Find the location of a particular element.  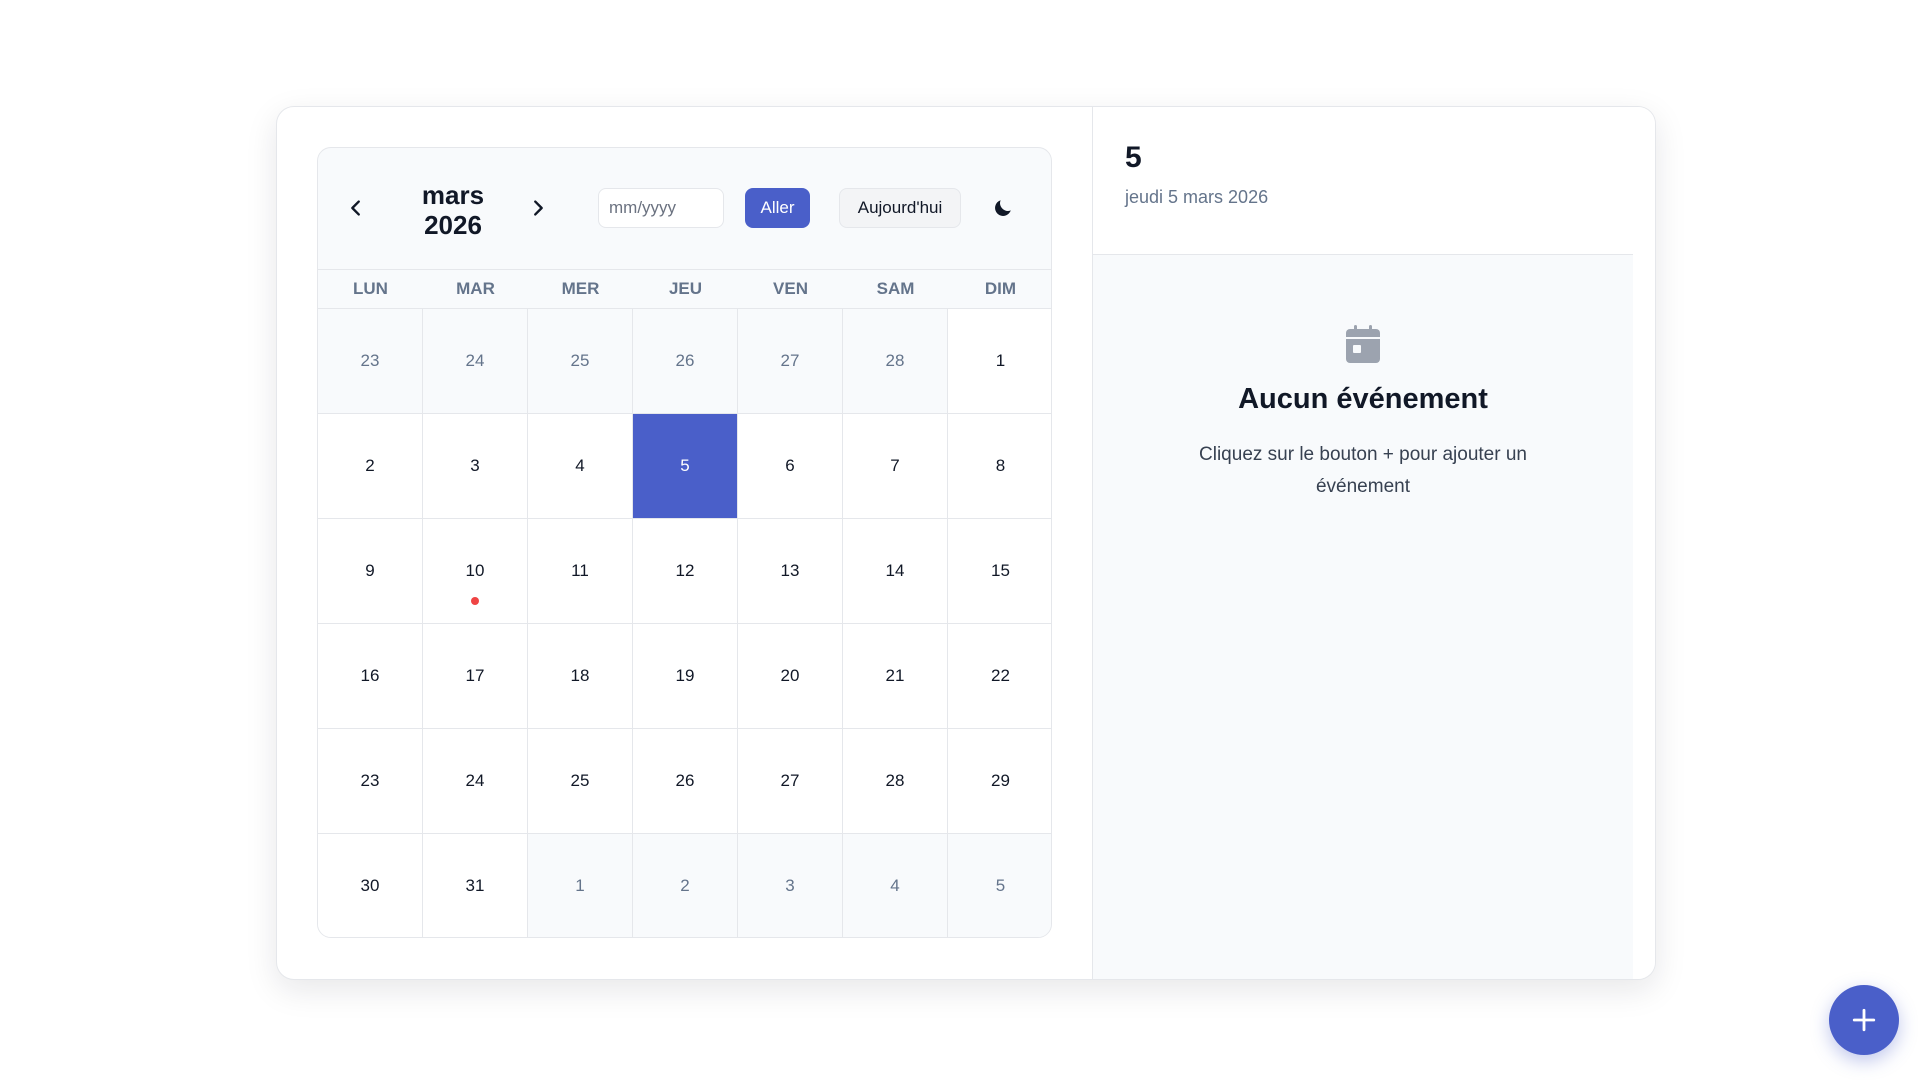

day-detail-header: 5 jeudi 5 mars 2026 is located at coordinates (1363, 181).